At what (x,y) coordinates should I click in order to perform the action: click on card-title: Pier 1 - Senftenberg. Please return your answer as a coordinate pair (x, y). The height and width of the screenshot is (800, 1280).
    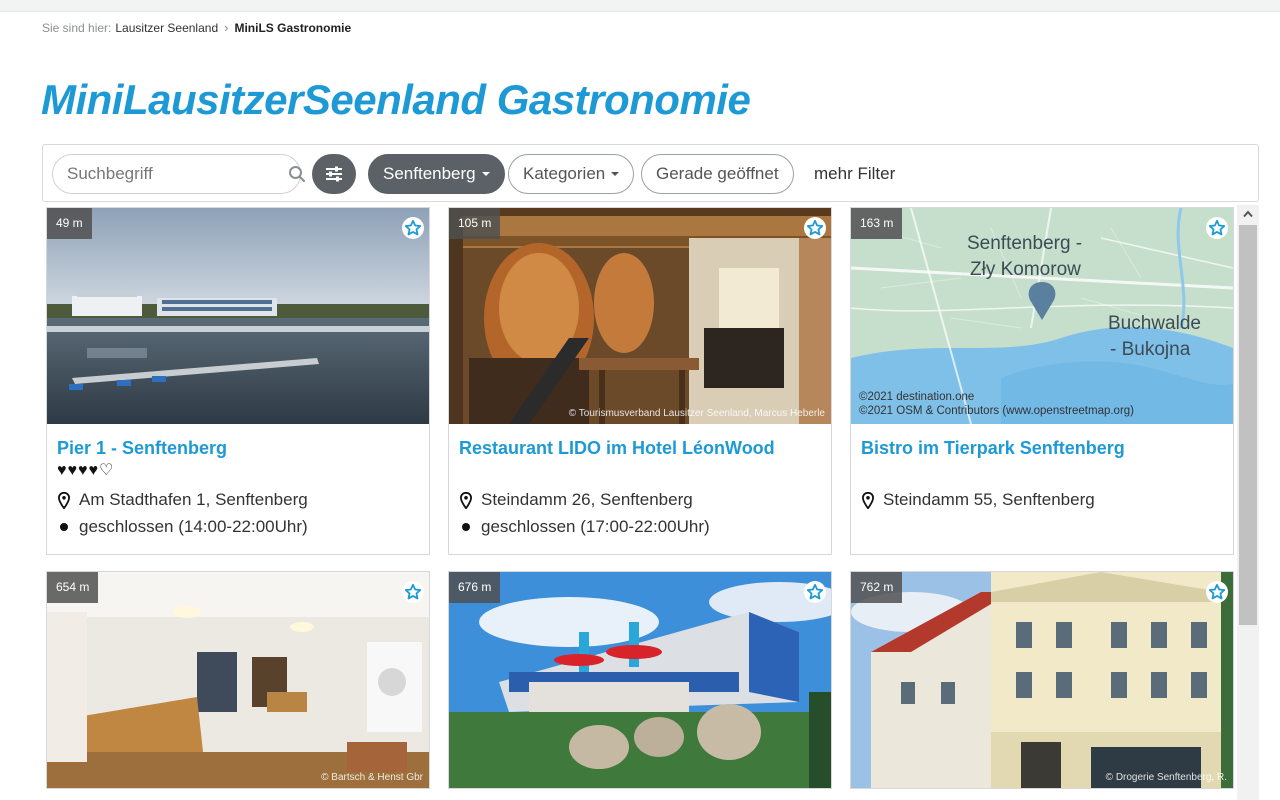
    Looking at the image, I should click on (238, 448).